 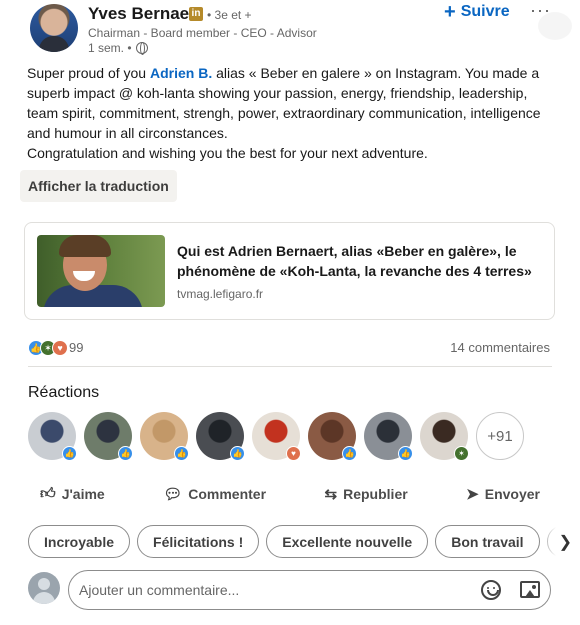 I want to click on reactors-list: 👍 👍 👍 👍 ♥ 👍 👍 ✶ +91, so click(x=276, y=436).